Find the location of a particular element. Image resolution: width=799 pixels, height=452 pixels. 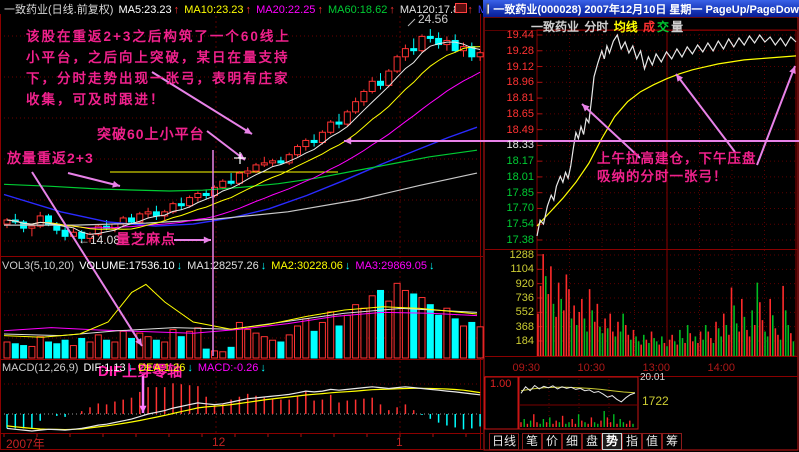

tab-view-5: 指 is located at coordinates (632, 441).